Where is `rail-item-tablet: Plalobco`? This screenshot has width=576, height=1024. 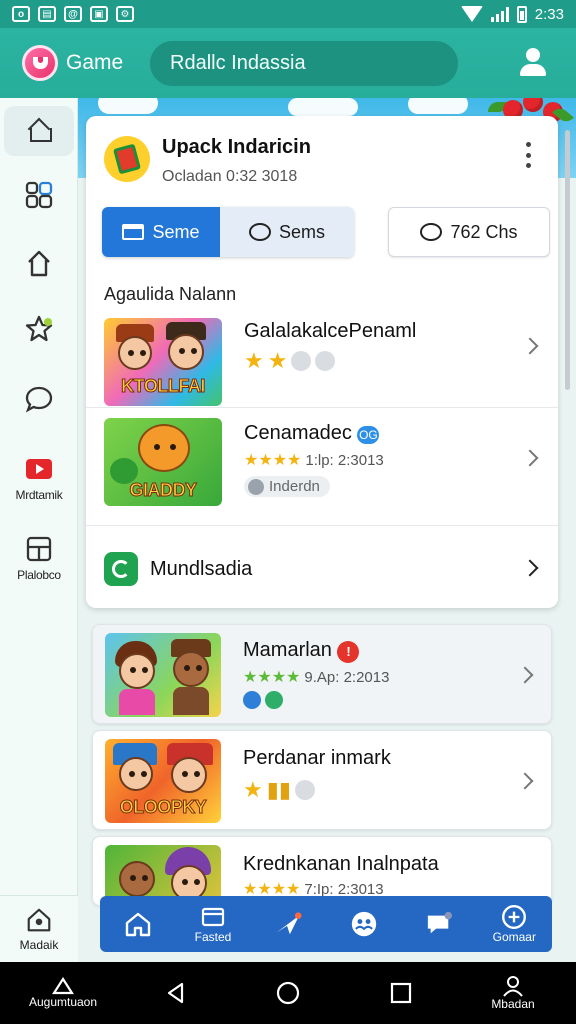
rail-item-tablet: Plalobco is located at coordinates (39, 558).